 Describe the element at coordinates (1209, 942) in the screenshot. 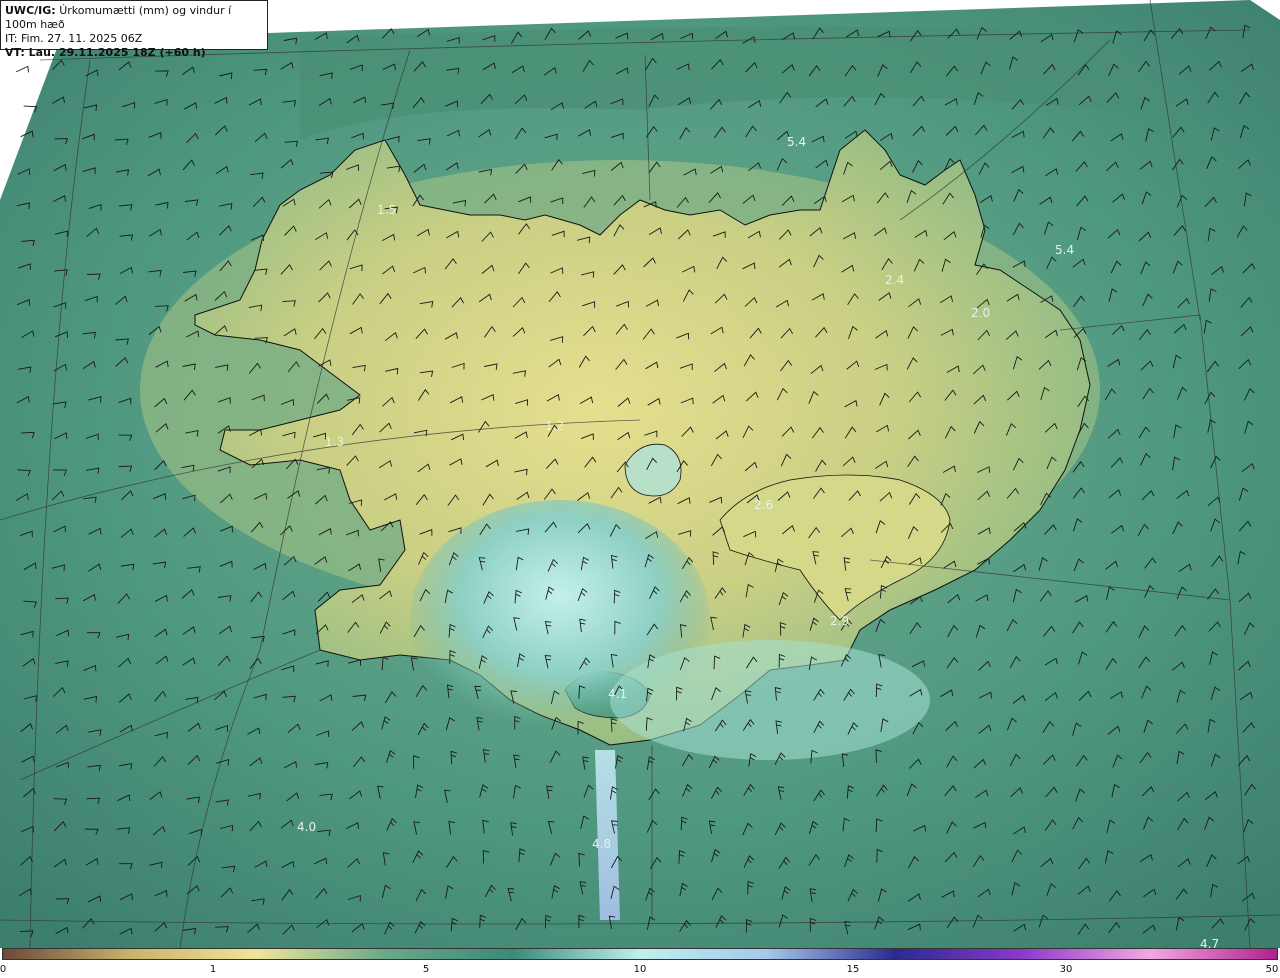

I see `value-label: 4.7` at that location.